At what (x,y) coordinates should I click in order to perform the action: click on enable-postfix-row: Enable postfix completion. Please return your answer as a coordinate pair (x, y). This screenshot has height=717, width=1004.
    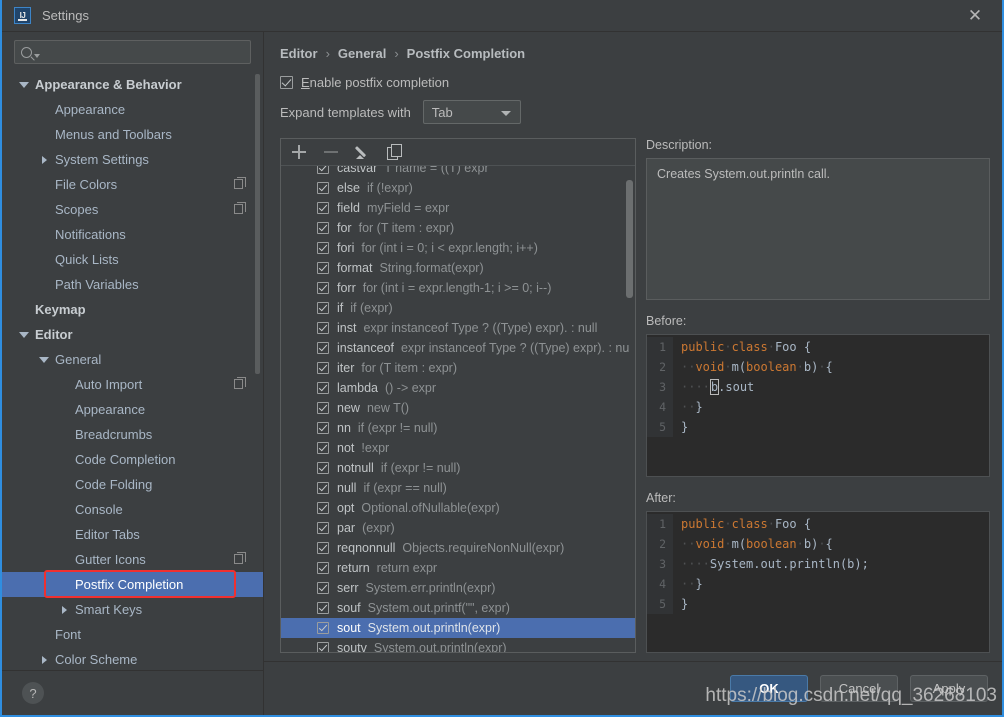
    Looking at the image, I should click on (635, 82).